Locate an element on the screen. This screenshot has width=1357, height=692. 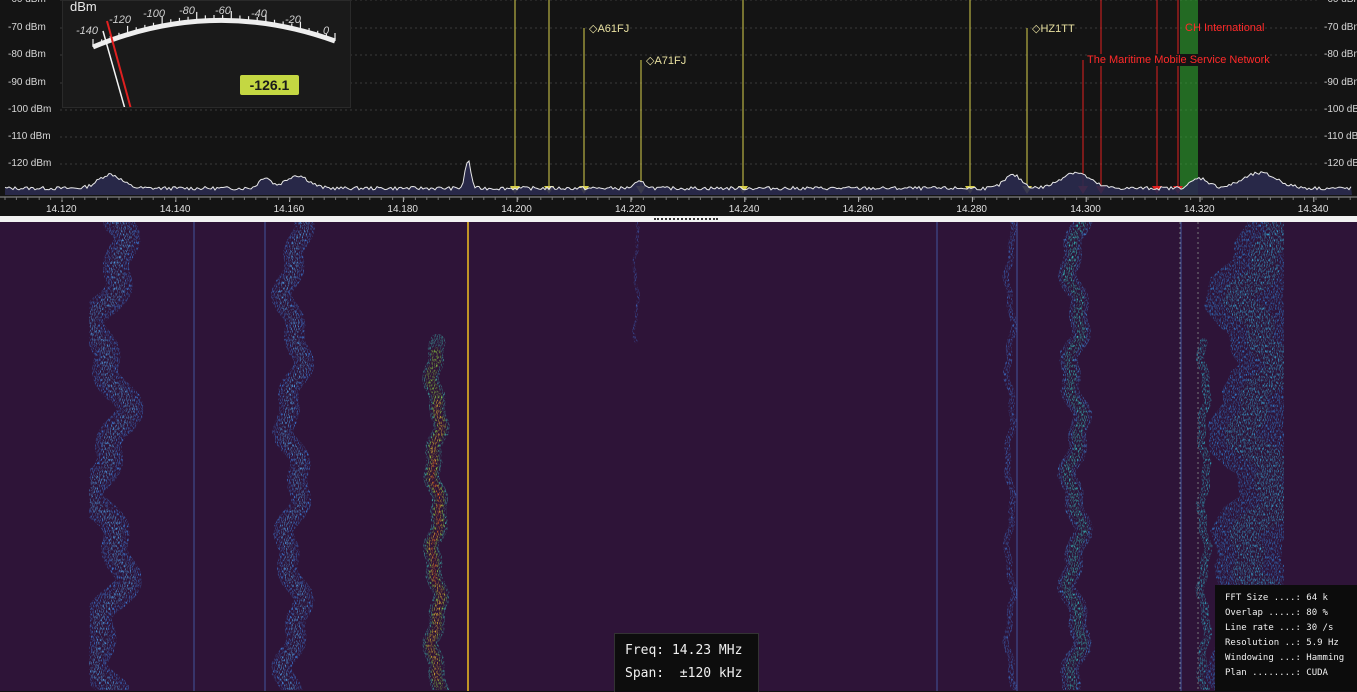
fft-info-key: Line rate ...: is located at coordinates (1263, 628).